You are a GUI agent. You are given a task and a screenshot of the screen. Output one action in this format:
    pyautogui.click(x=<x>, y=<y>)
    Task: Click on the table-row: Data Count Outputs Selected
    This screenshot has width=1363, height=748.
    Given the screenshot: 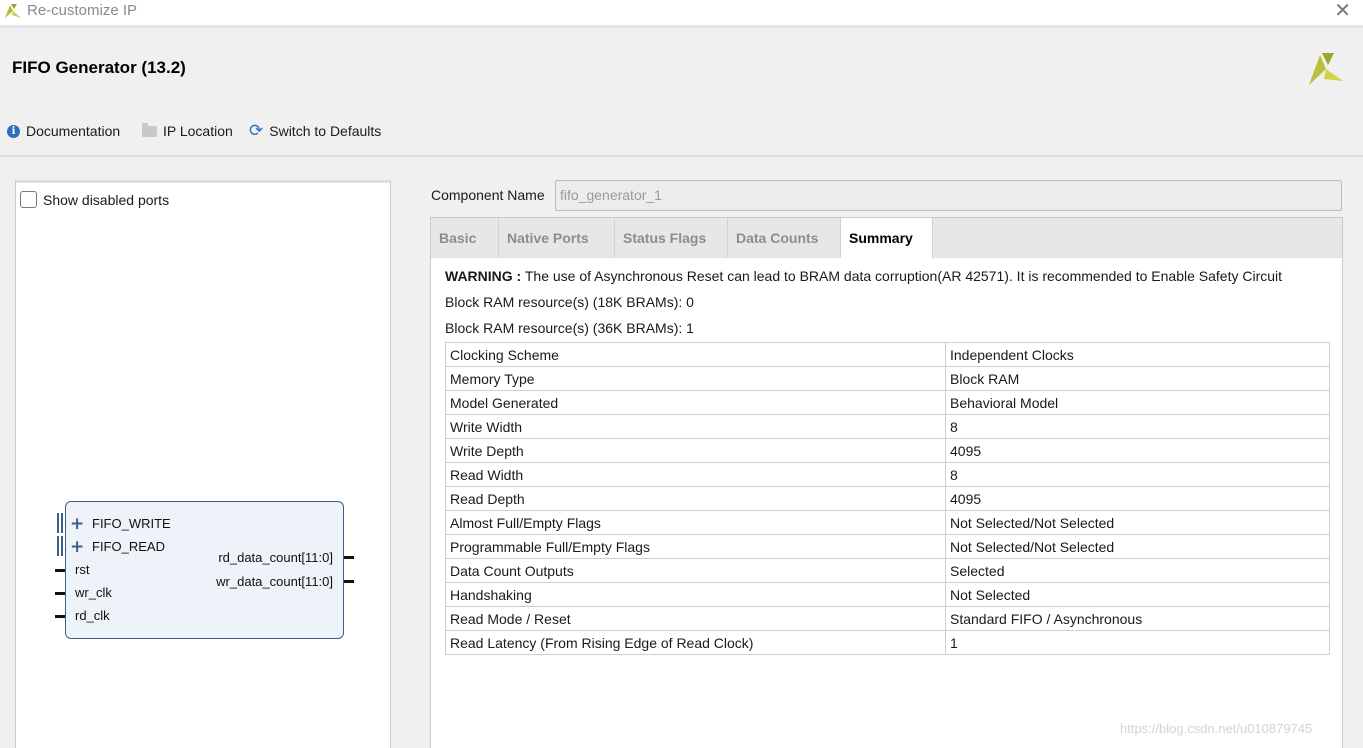 What is the action you would take?
    pyautogui.click(x=887, y=570)
    